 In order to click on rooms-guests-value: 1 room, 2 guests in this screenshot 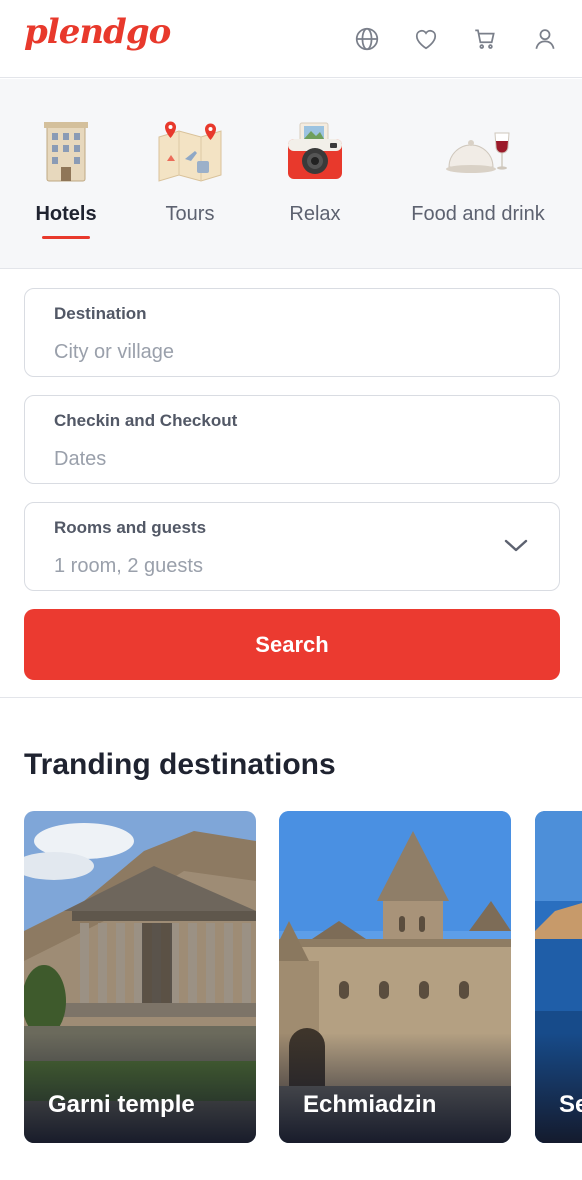, I will do `click(128, 566)`.